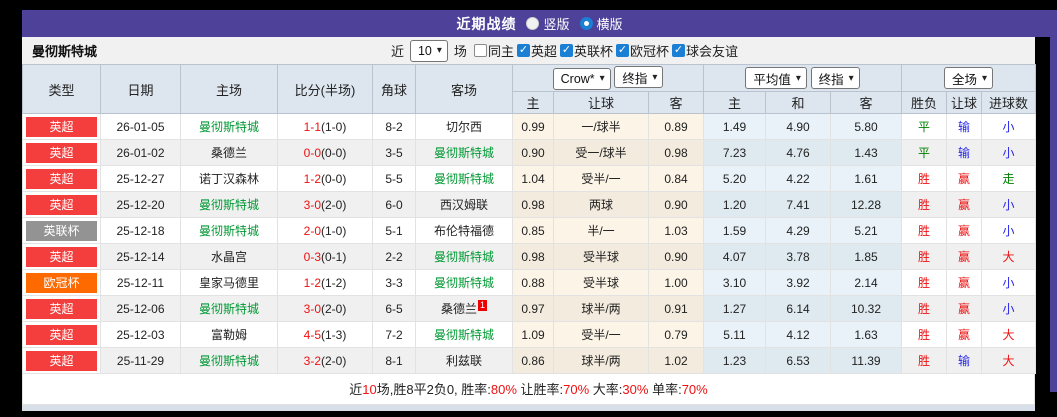 The height and width of the screenshot is (417, 1057). What do you see at coordinates (464, 205) in the screenshot?
I see `away-team-name: 西汉姆联` at bounding box center [464, 205].